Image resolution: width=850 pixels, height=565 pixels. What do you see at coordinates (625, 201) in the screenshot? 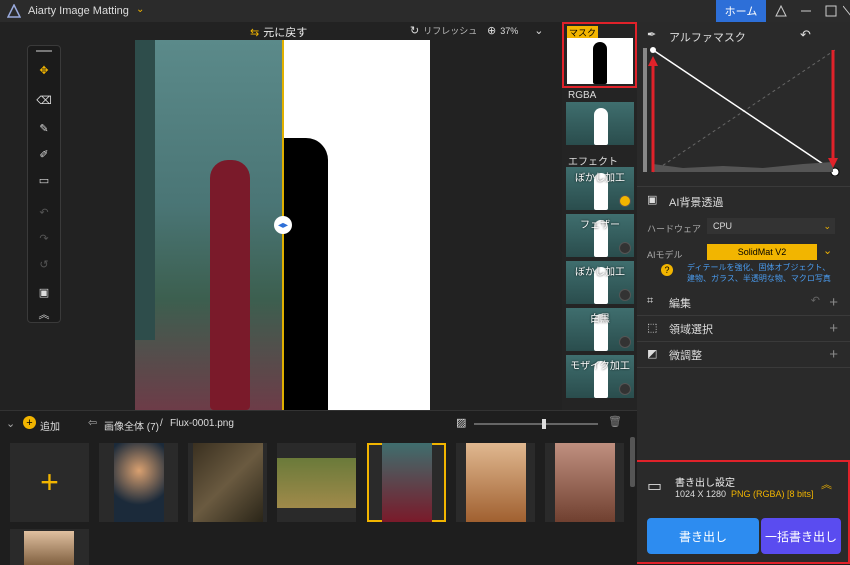
I see `selected-check-icon` at bounding box center [625, 201].